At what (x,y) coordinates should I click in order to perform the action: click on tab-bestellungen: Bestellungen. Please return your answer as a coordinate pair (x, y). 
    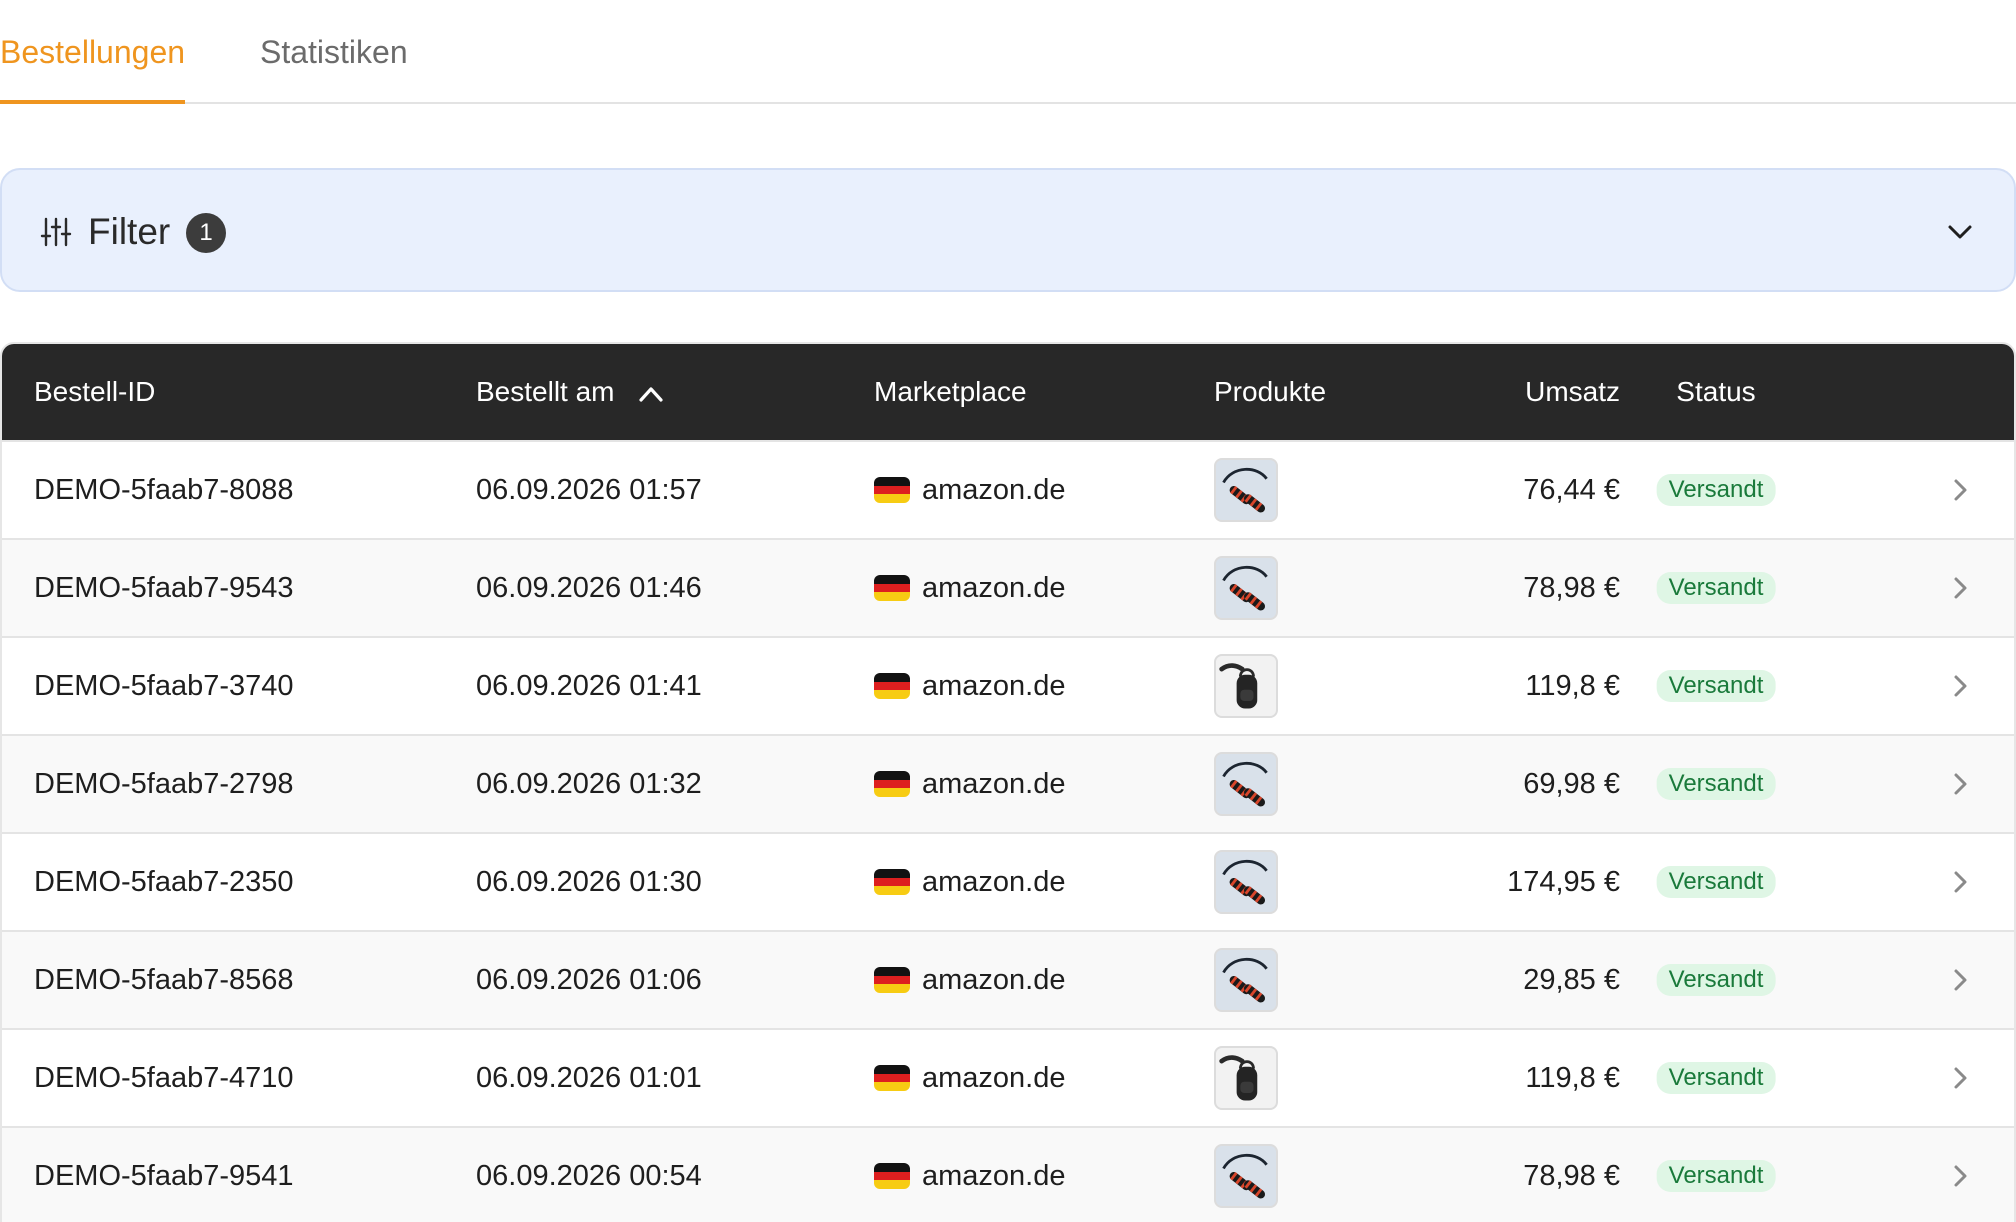
    Looking at the image, I should click on (93, 67).